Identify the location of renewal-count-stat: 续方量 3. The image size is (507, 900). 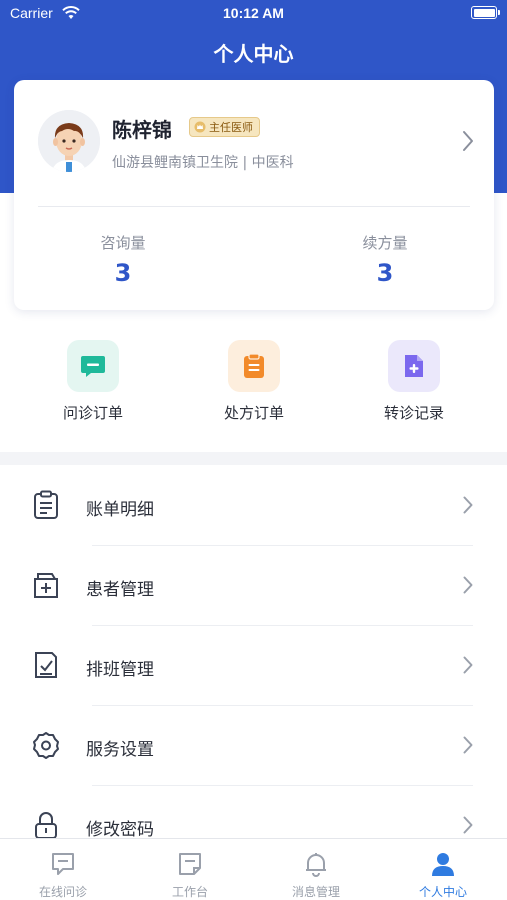
(385, 259).